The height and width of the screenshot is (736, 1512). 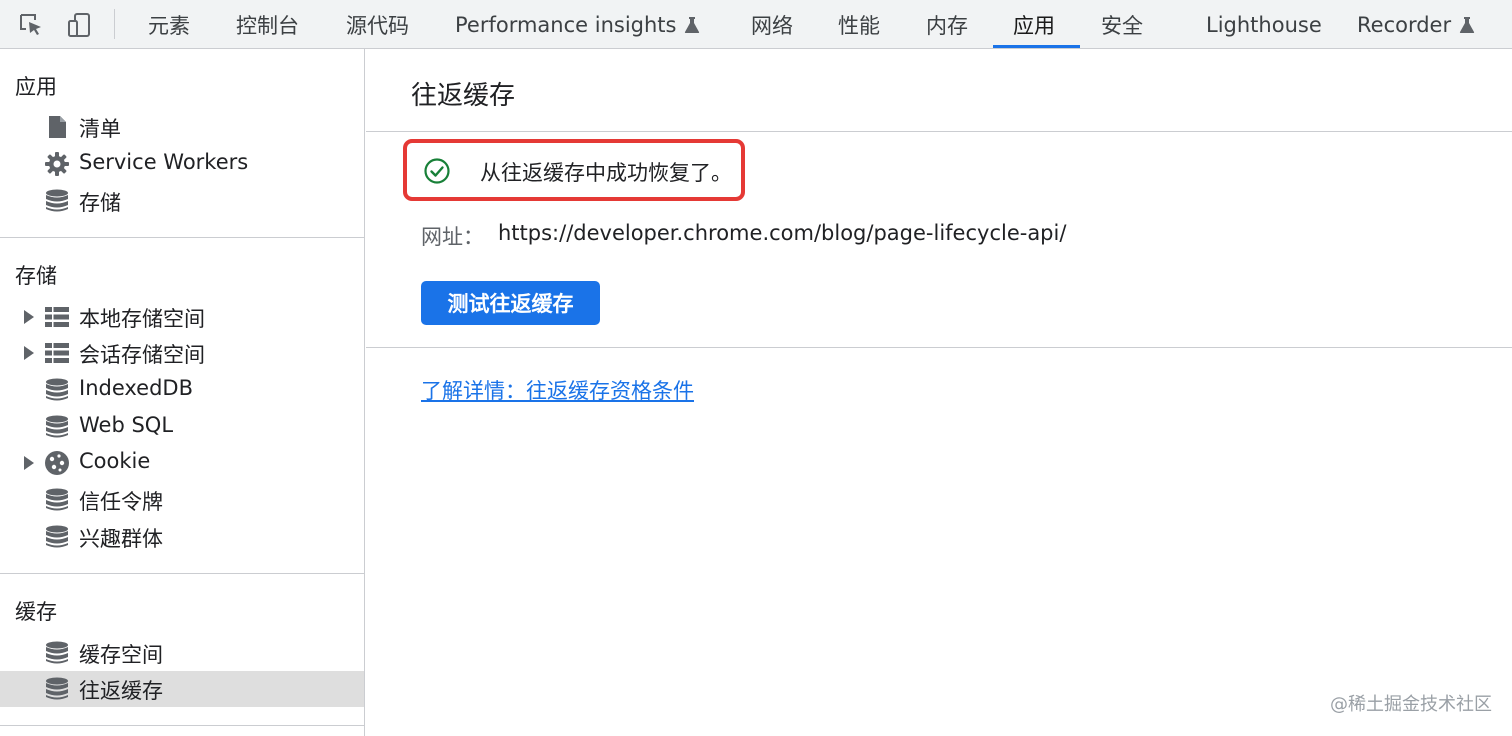 I want to click on sidebar-item-storage: 存储, so click(x=182, y=201).